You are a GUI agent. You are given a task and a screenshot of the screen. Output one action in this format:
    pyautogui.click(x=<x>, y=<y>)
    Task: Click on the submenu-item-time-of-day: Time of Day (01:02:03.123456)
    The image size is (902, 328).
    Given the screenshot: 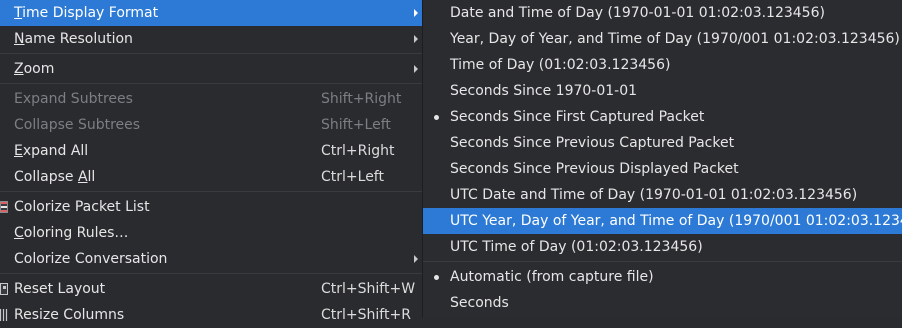 What is the action you would take?
    pyautogui.click(x=662, y=65)
    